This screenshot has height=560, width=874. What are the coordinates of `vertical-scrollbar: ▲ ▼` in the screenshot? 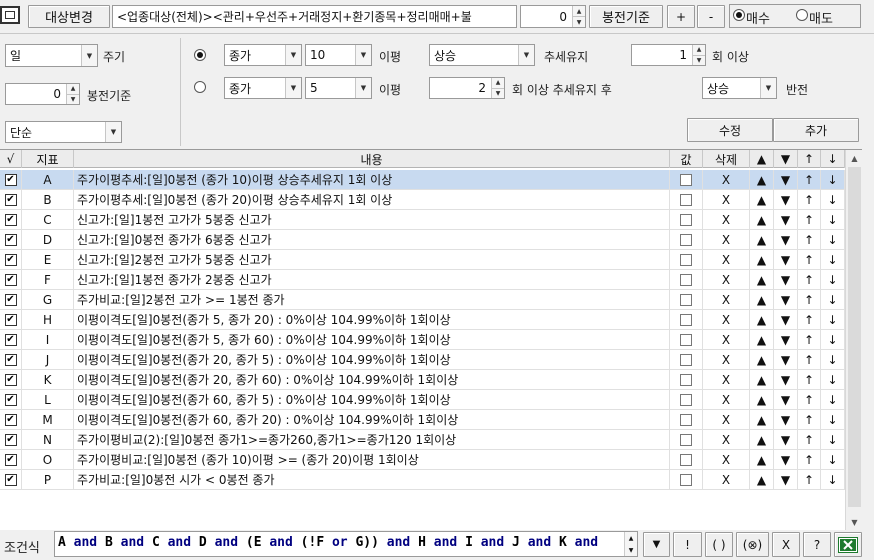 It's located at (853, 340).